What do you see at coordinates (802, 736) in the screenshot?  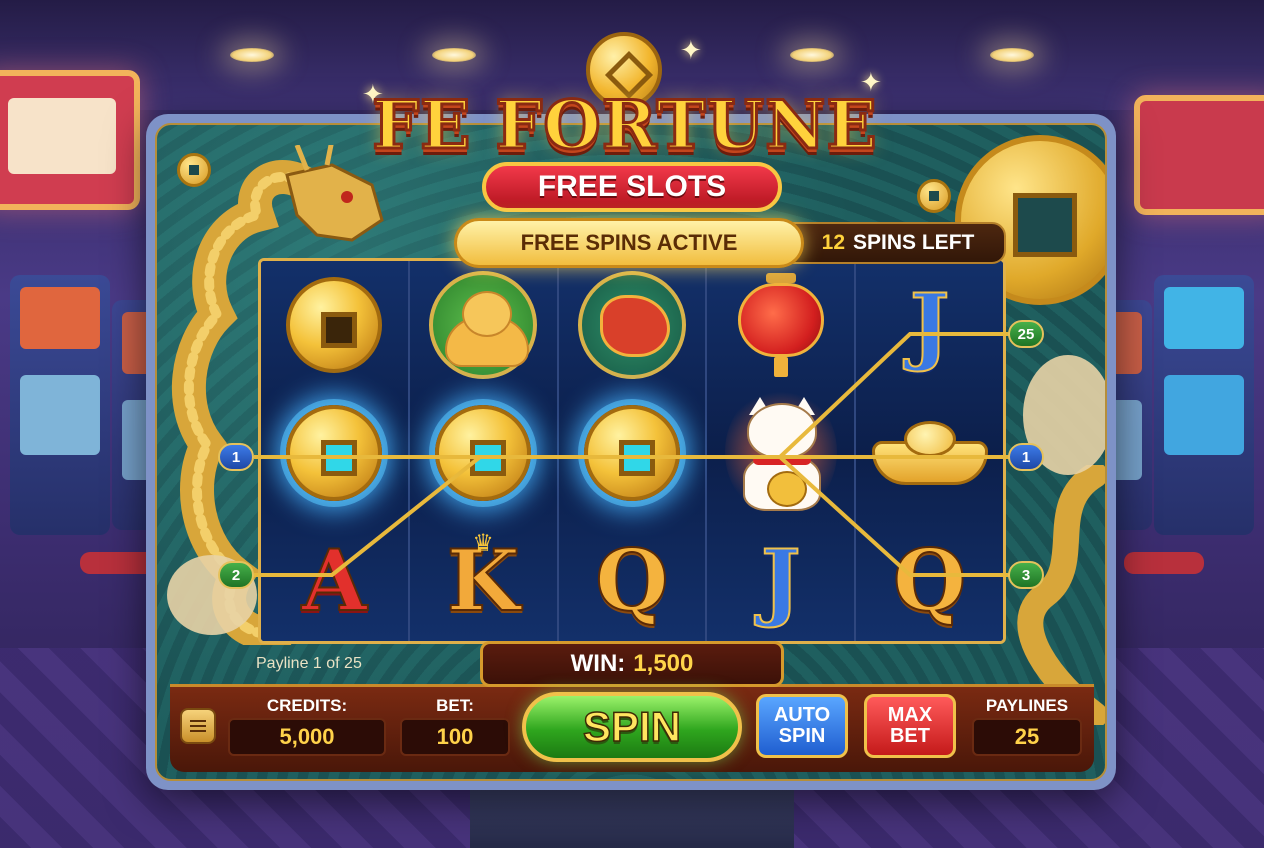 I see `auto-spin-label-line2: SPIN` at bounding box center [802, 736].